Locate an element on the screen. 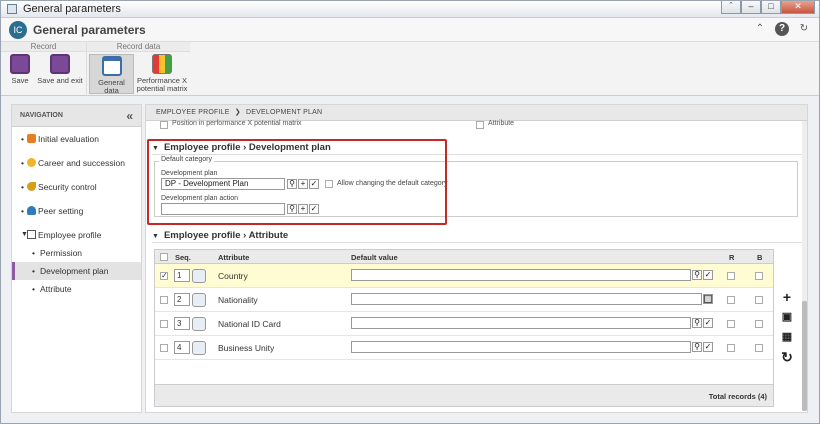 This screenshot has width=820, height=424. title-bar: General parameters ˆ – □ ✕ is located at coordinates (410, 9).